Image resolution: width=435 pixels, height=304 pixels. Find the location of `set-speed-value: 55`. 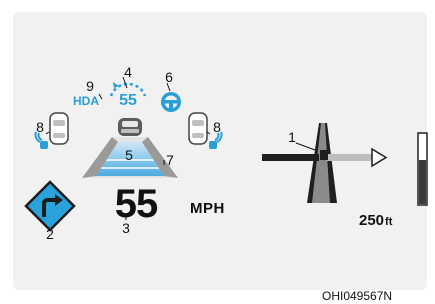

set-speed-value: 55 is located at coordinates (128, 100).